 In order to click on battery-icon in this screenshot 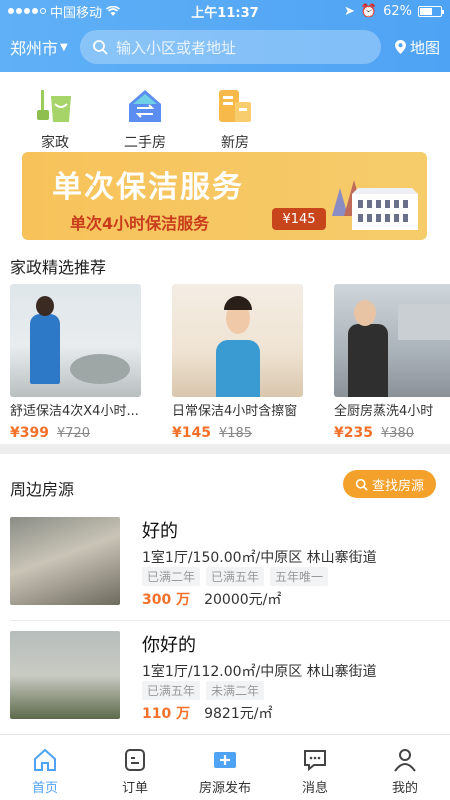, I will do `click(431, 11)`.